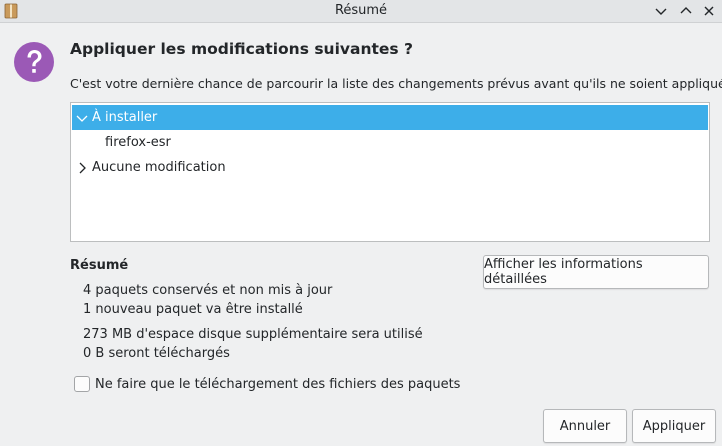 The width and height of the screenshot is (722, 446). I want to click on chevron-right-icon, so click(82, 168).